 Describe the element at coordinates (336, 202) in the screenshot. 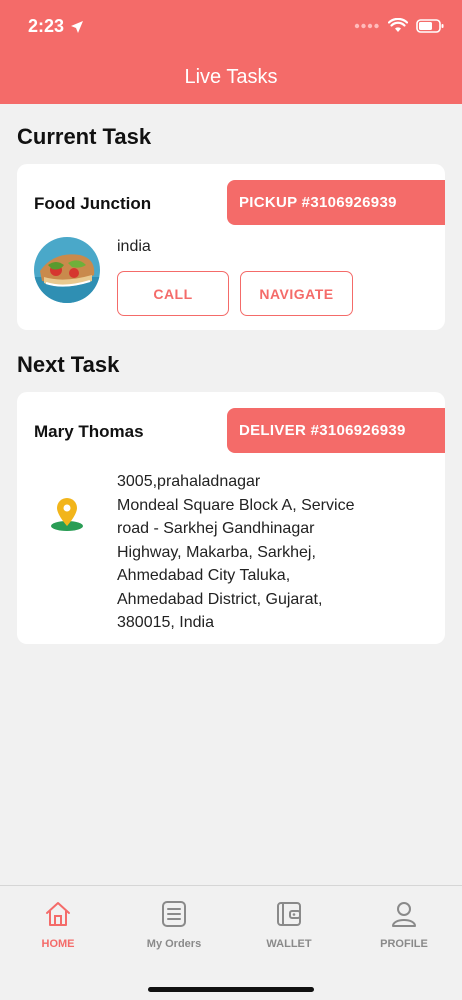

I see `pickup-tag: PICKUP #3106926939` at that location.